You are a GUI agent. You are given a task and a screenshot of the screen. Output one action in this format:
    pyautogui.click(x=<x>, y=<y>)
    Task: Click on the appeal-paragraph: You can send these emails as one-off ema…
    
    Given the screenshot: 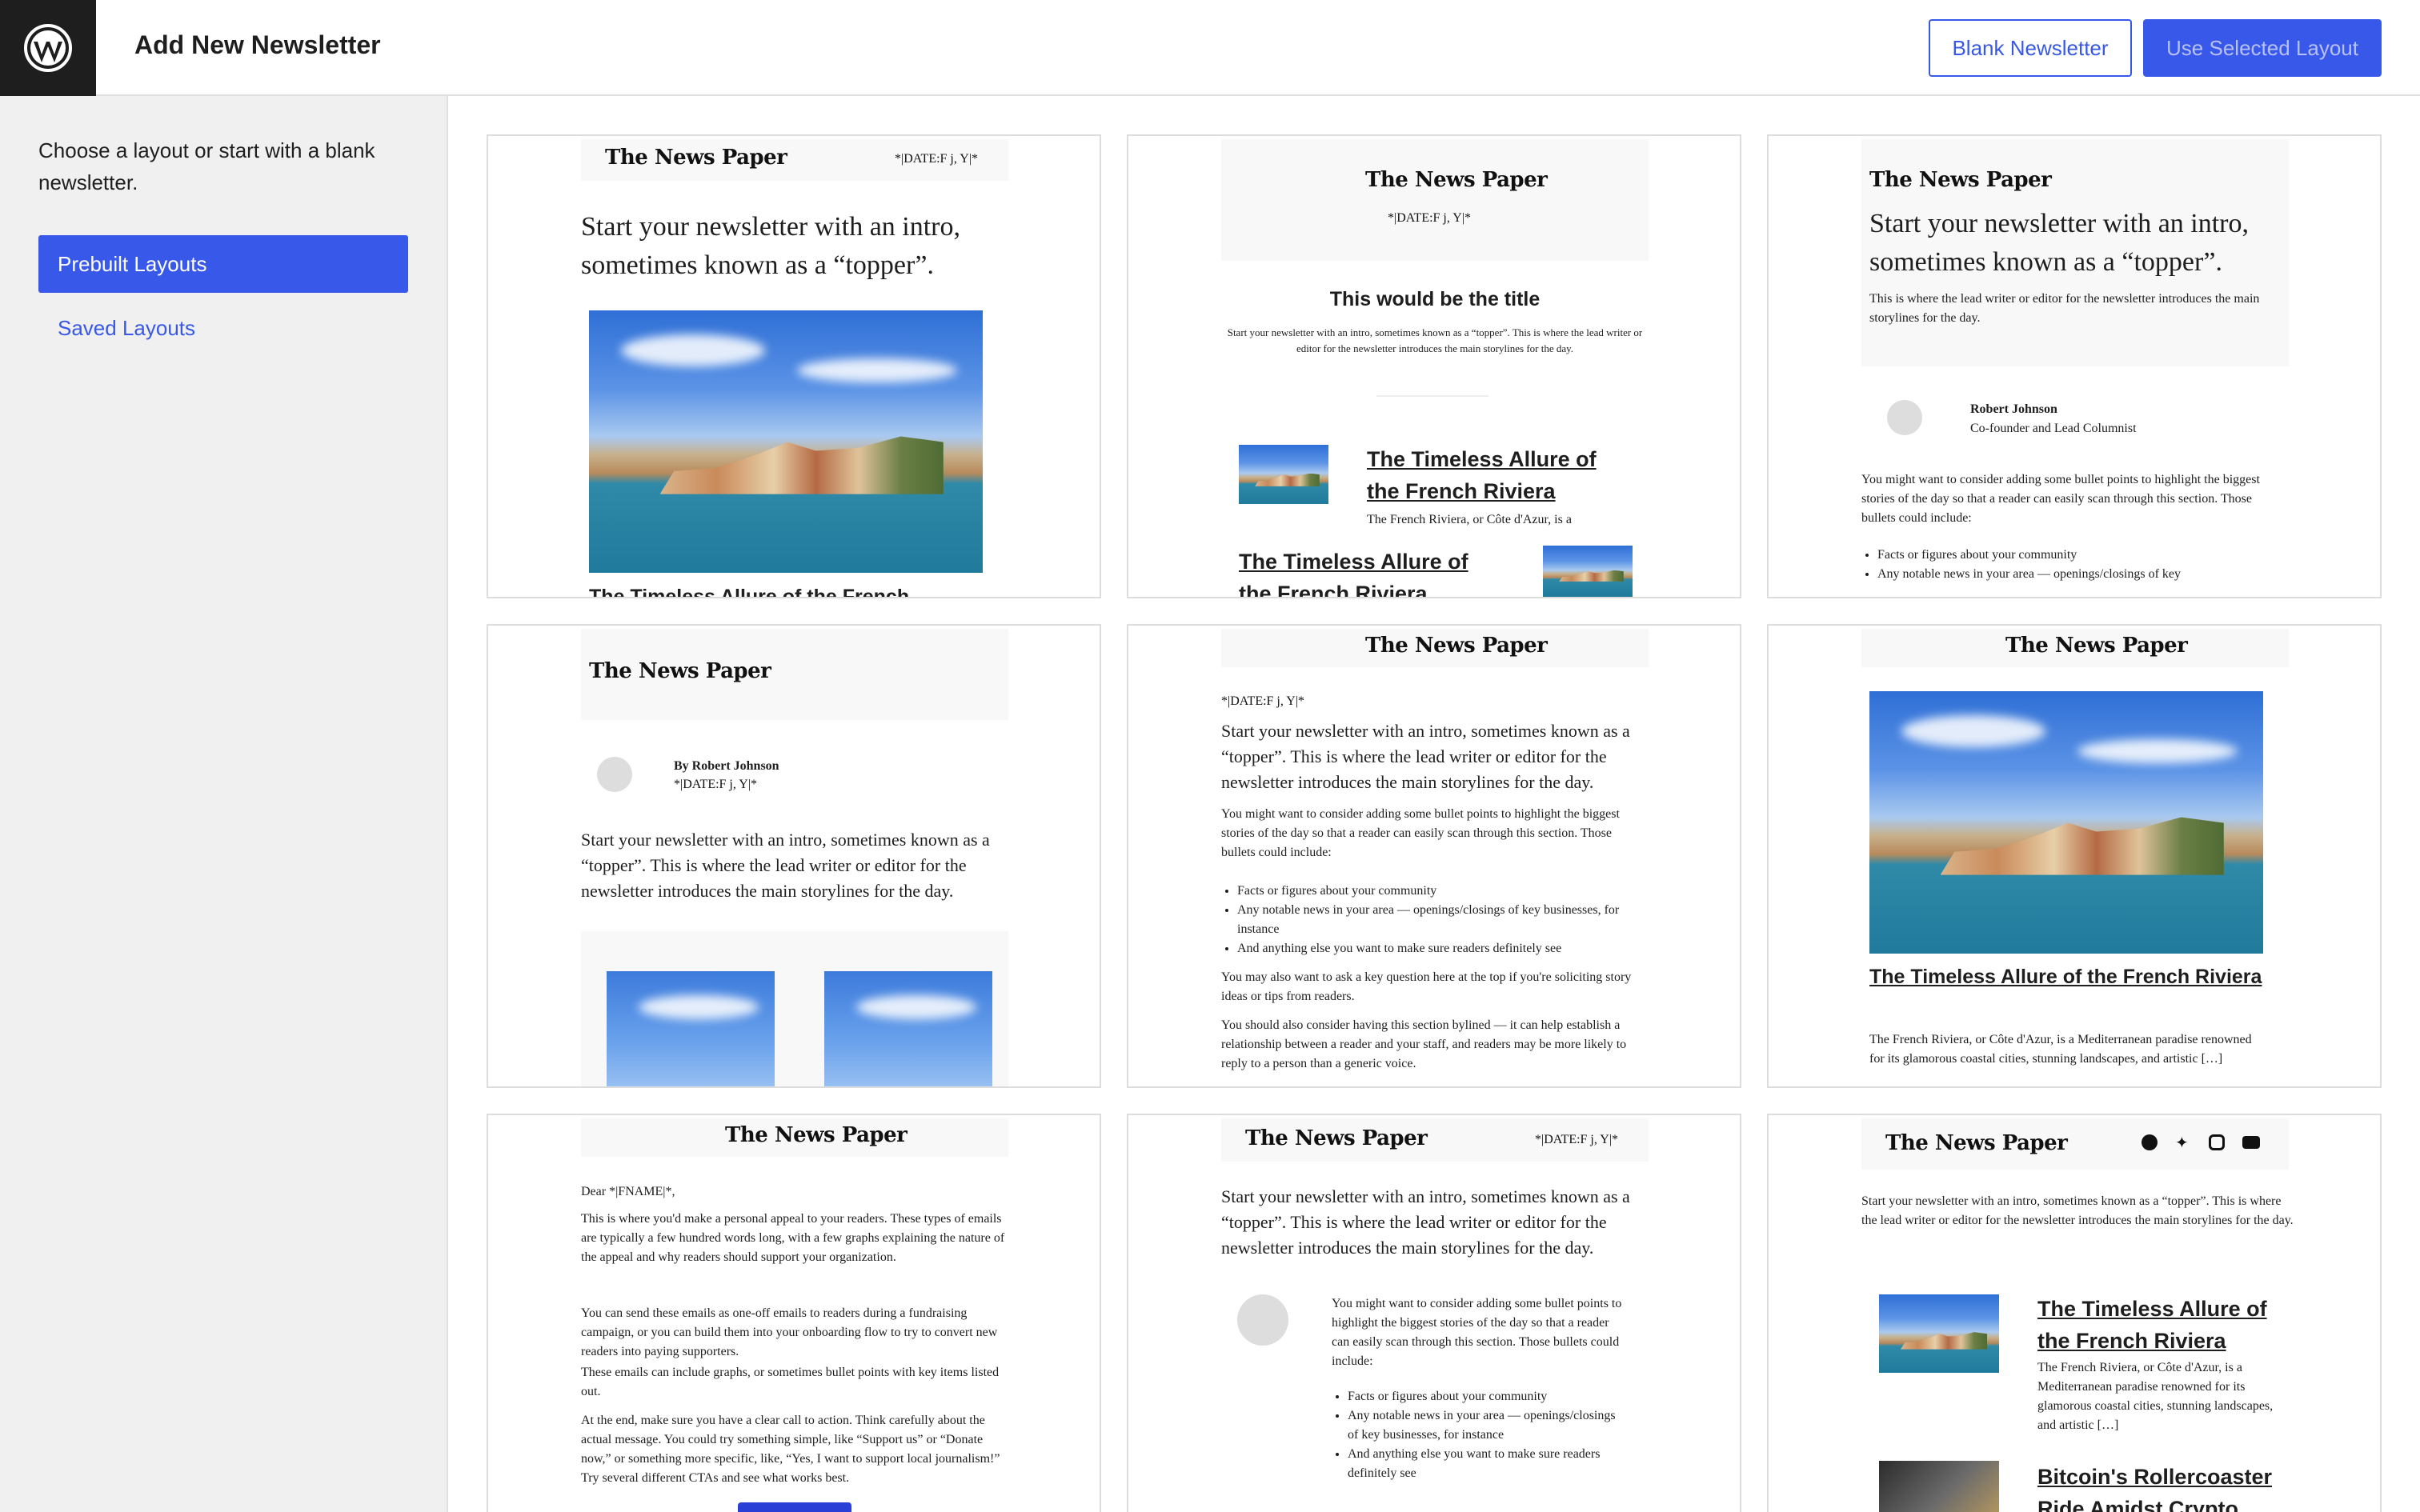 What is the action you would take?
    pyautogui.click(x=789, y=1332)
    